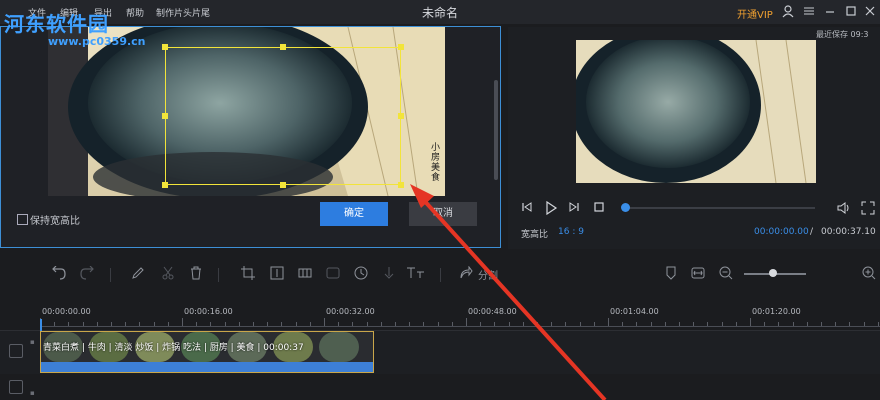  I want to click on timeline-playhead, so click(41, 325).